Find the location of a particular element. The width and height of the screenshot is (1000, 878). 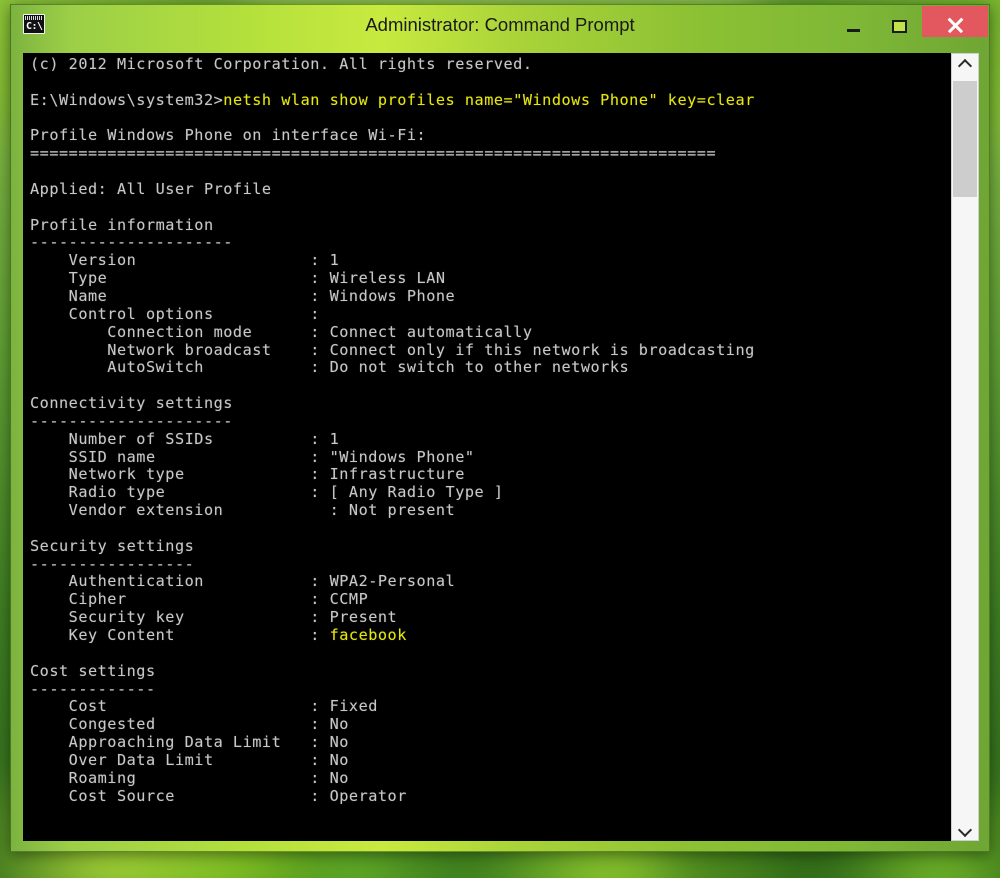

minimize-icon is located at coordinates (853, 30).